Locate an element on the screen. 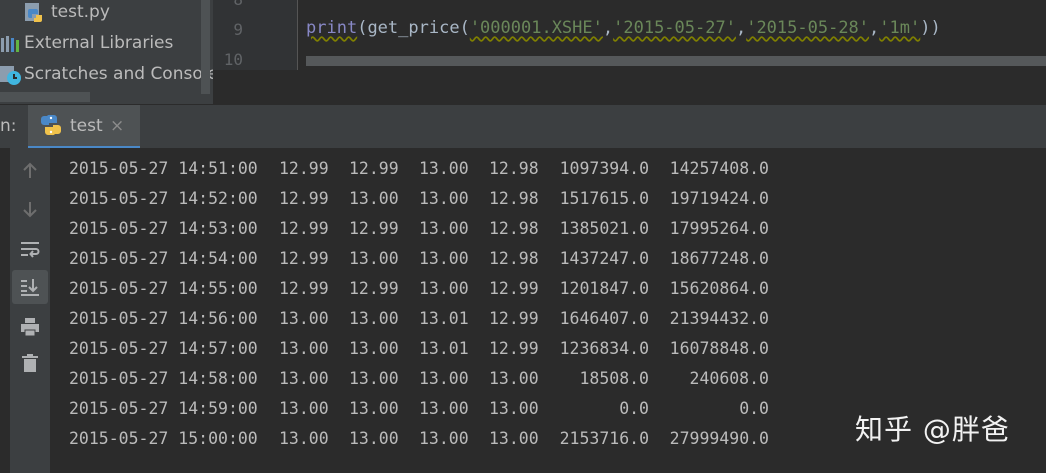  output-cell-datetime: 2015-05-27 14:56:00 is located at coordinates (163, 318).